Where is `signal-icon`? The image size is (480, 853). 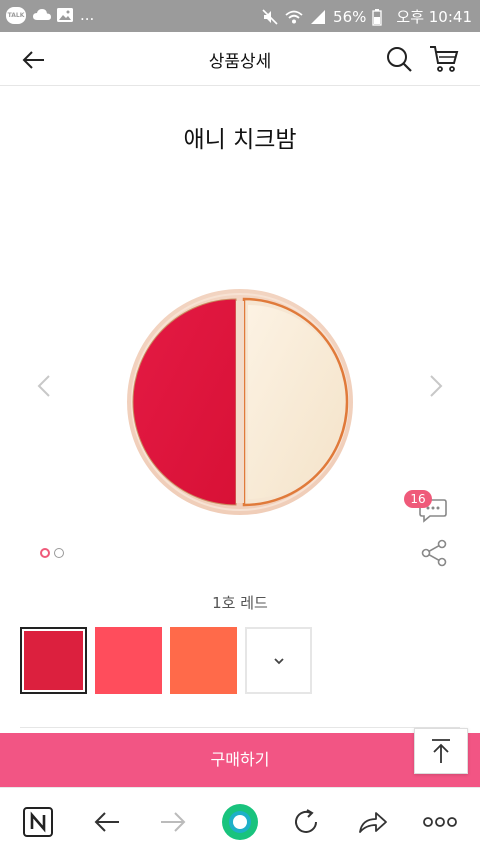
signal-icon is located at coordinates (318, 17).